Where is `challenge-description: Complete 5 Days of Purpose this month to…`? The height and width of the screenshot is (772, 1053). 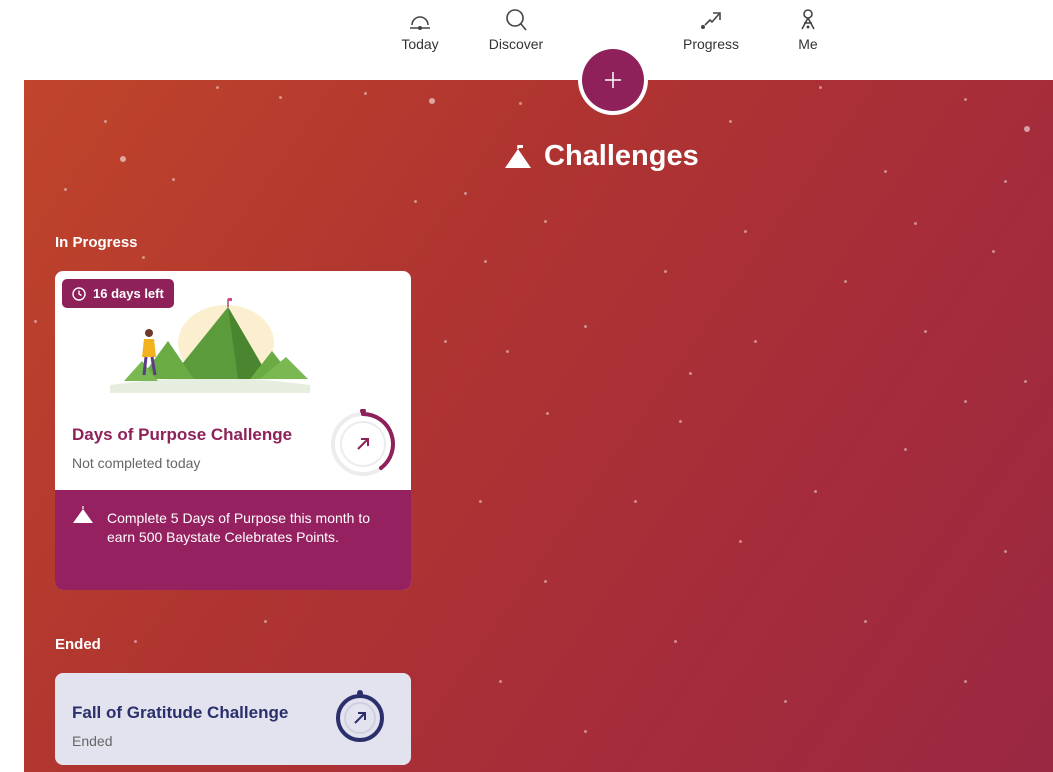
challenge-description: Complete 5 Days of Purpose this month to… is located at coordinates (239, 527).